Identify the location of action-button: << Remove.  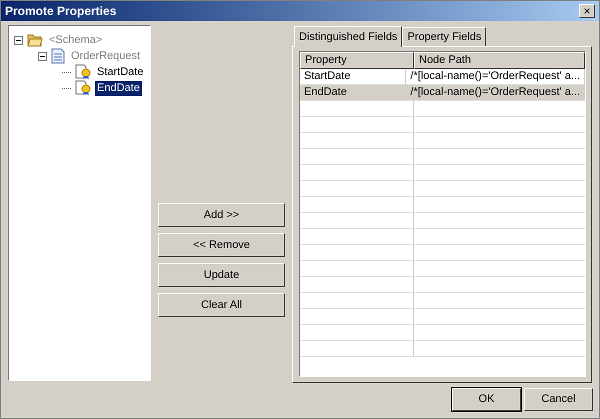
(221, 245).